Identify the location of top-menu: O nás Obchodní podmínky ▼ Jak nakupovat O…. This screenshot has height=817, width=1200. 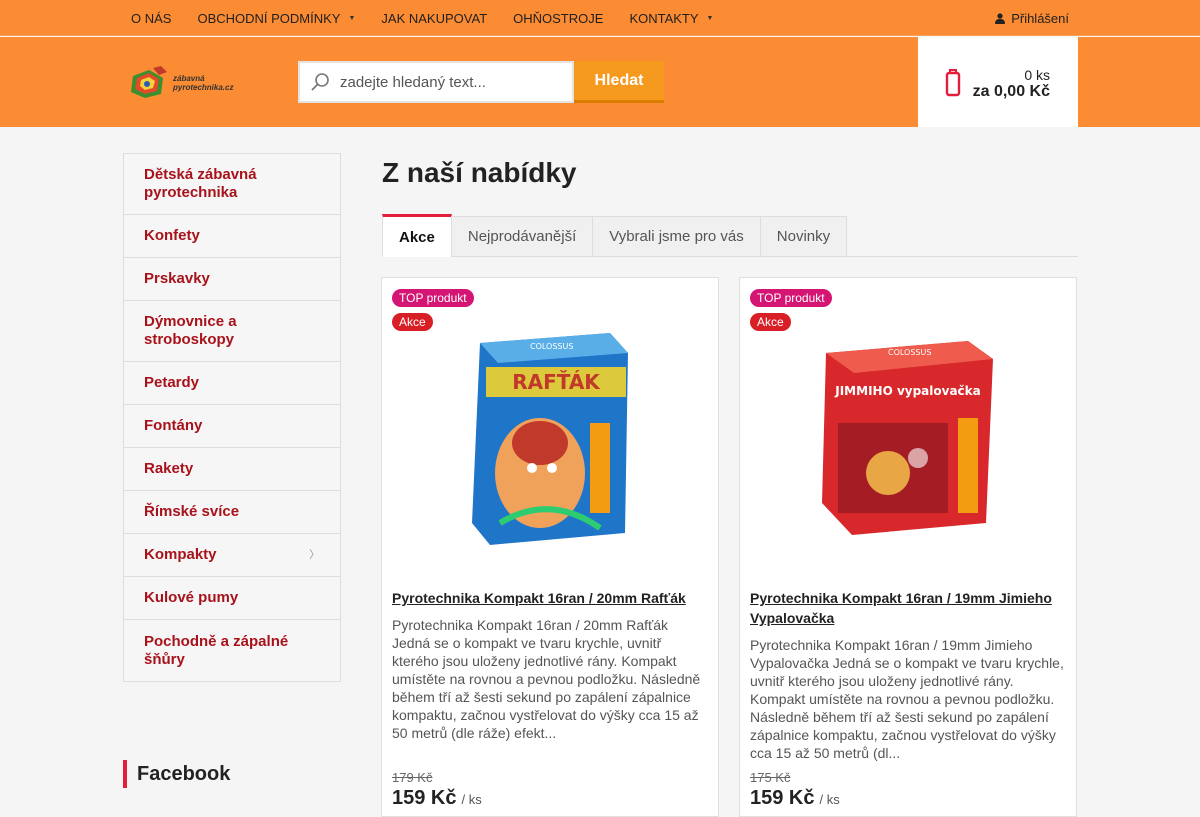
(422, 18).